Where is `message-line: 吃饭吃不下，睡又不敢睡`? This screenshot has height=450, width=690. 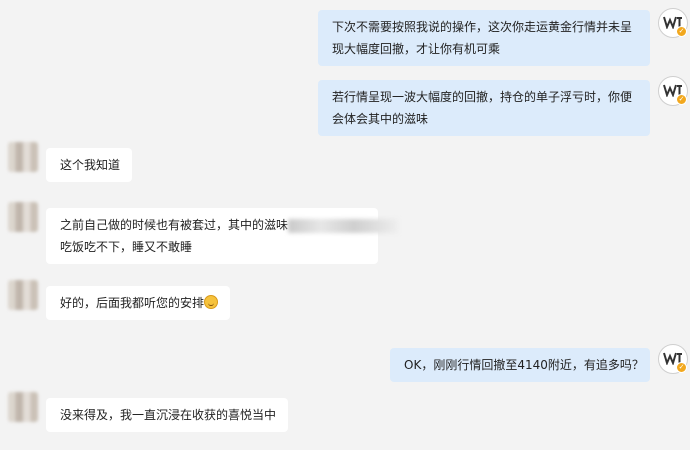
message-line: 吃饭吃不下，睡又不敢睡 is located at coordinates (126, 247).